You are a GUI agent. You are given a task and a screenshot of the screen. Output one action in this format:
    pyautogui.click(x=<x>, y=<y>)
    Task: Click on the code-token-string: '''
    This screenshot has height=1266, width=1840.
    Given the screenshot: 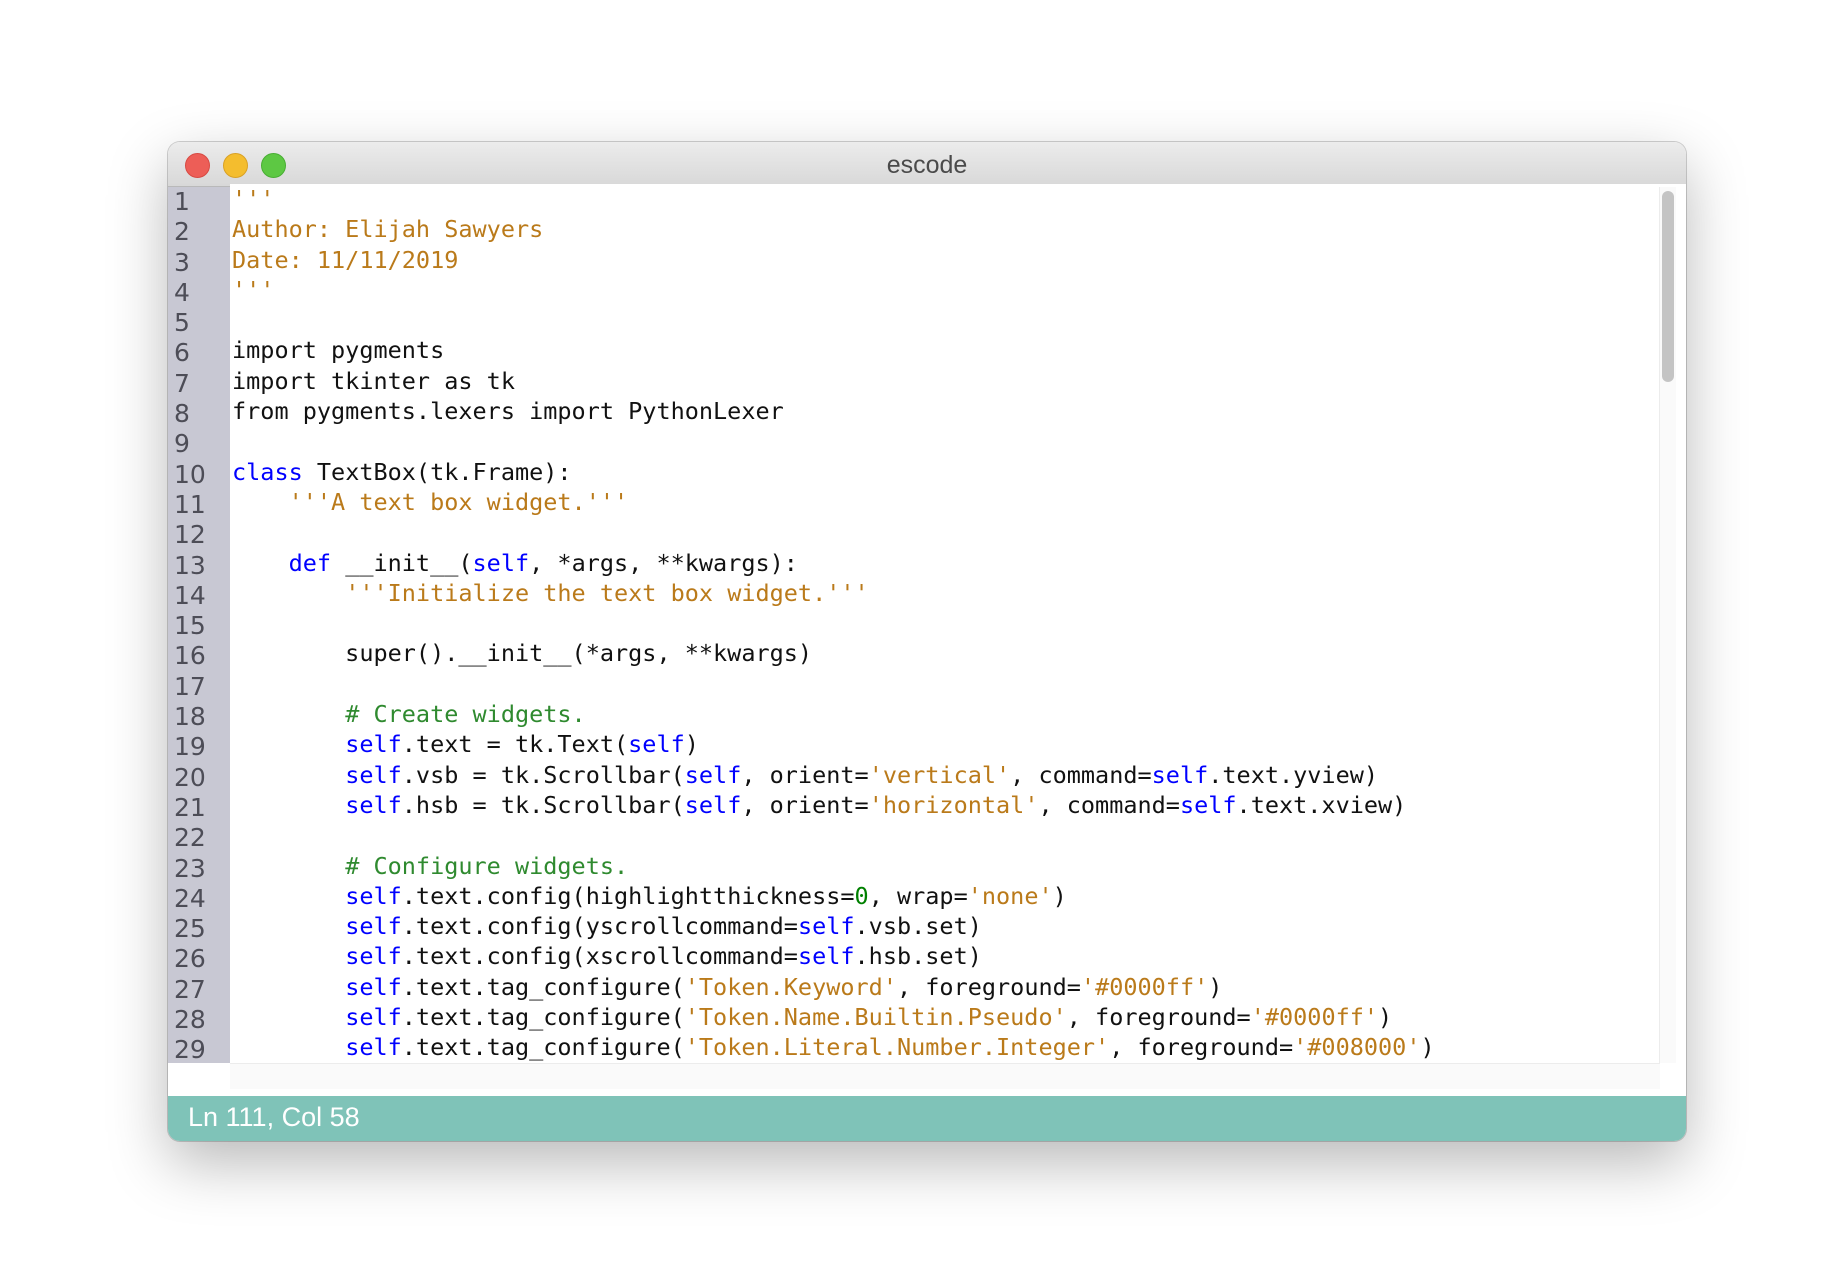 What is the action you would take?
    pyautogui.click(x=253, y=289)
    